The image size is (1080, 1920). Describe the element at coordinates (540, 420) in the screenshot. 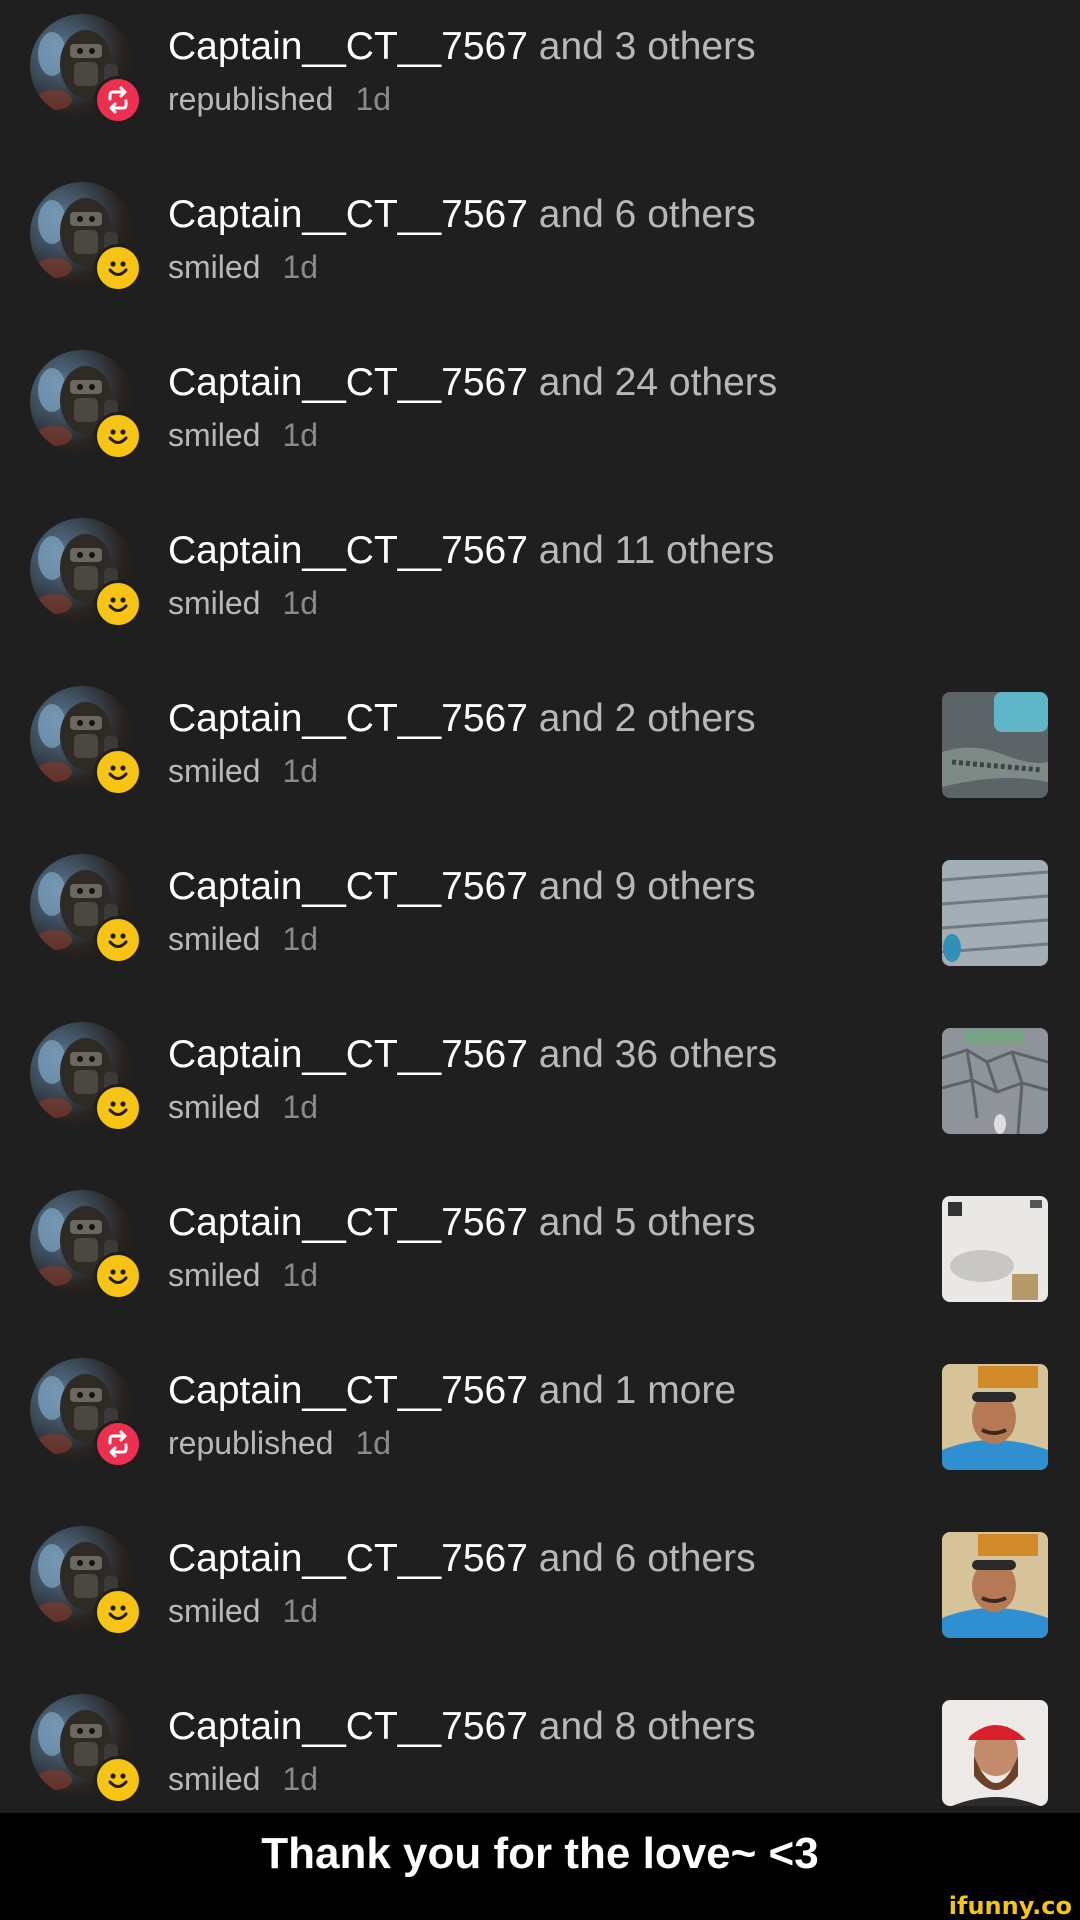

I see `notification-row: Captain__CT__7567 and 24 others smiled 1d` at that location.